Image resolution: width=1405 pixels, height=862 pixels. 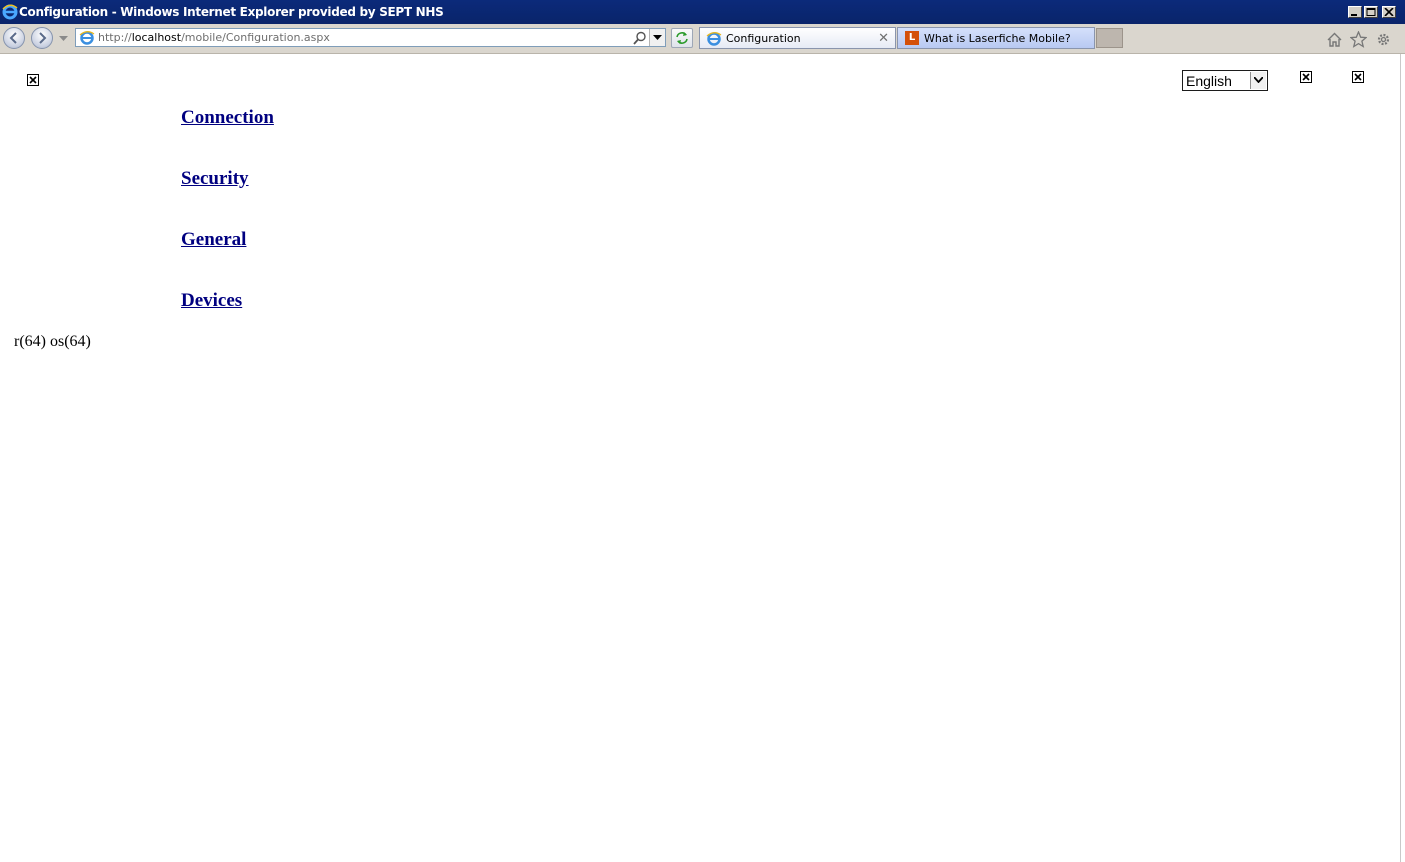 What do you see at coordinates (215, 179) in the screenshot?
I see `security-link: Security` at bounding box center [215, 179].